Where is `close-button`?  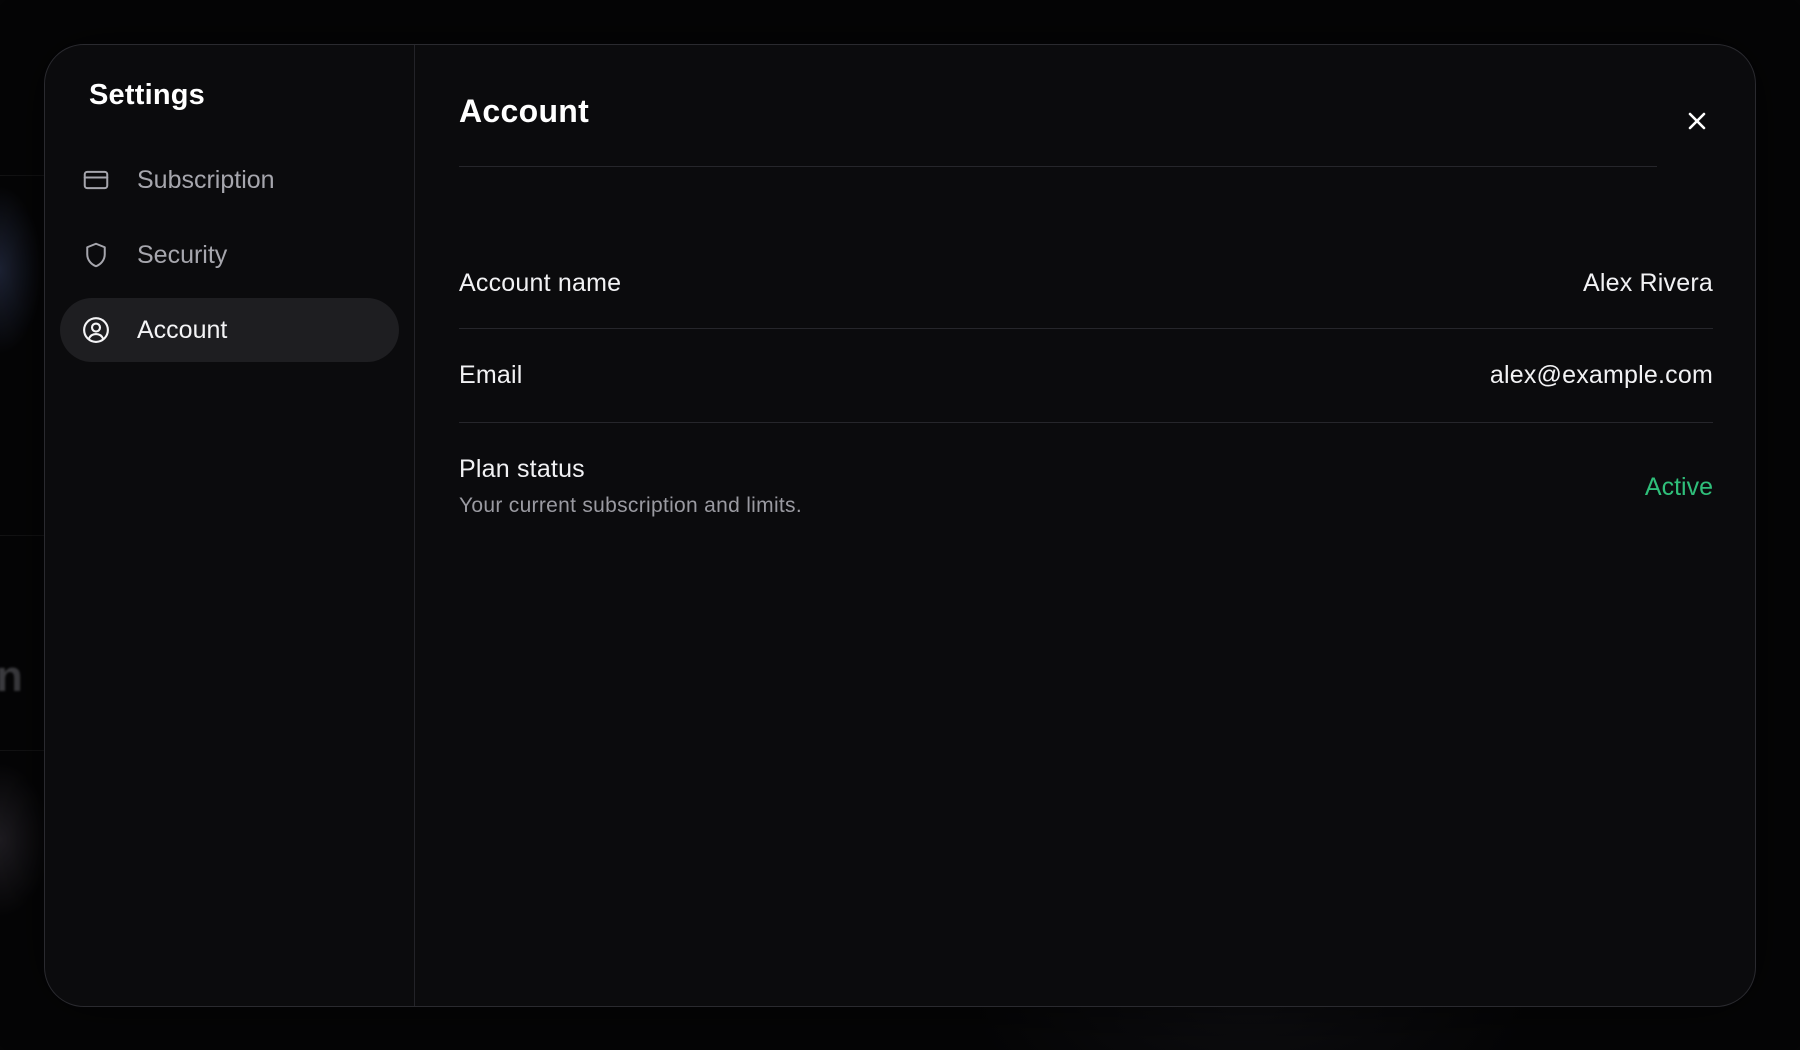 close-button is located at coordinates (1697, 123).